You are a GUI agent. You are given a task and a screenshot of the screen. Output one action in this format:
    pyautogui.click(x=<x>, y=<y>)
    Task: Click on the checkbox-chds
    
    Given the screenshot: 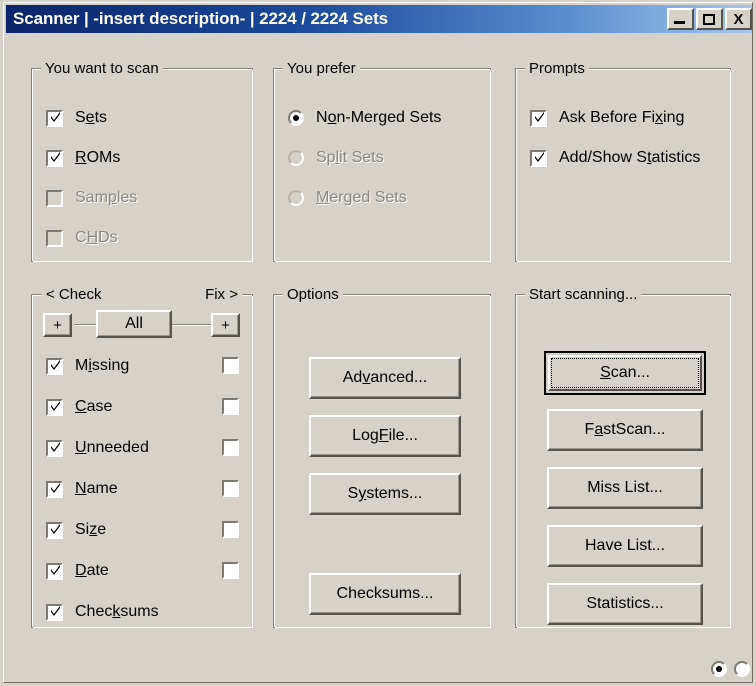 What is the action you would take?
    pyautogui.click(x=54, y=238)
    